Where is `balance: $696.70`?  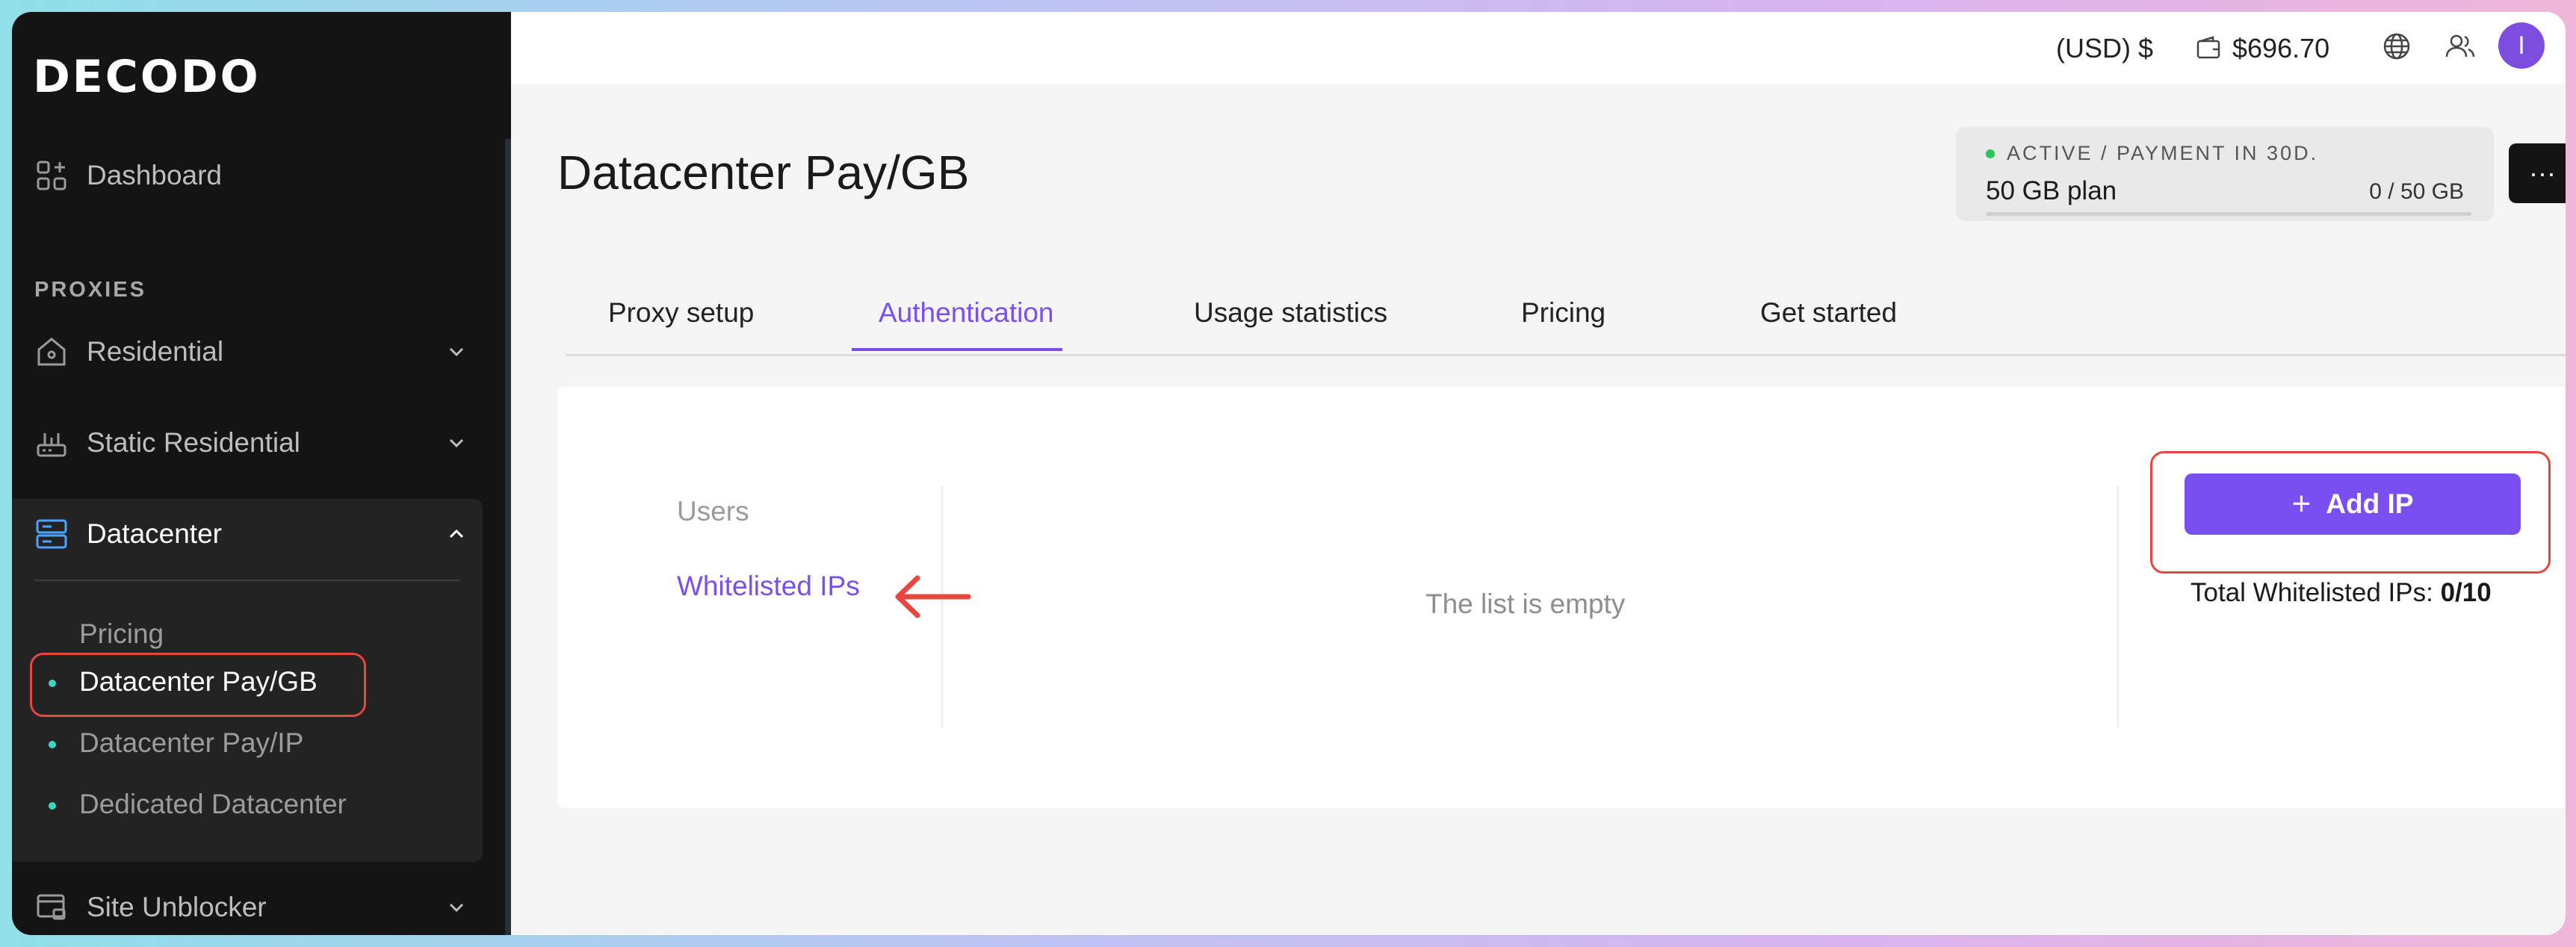
balance: $696.70 is located at coordinates (2262, 48).